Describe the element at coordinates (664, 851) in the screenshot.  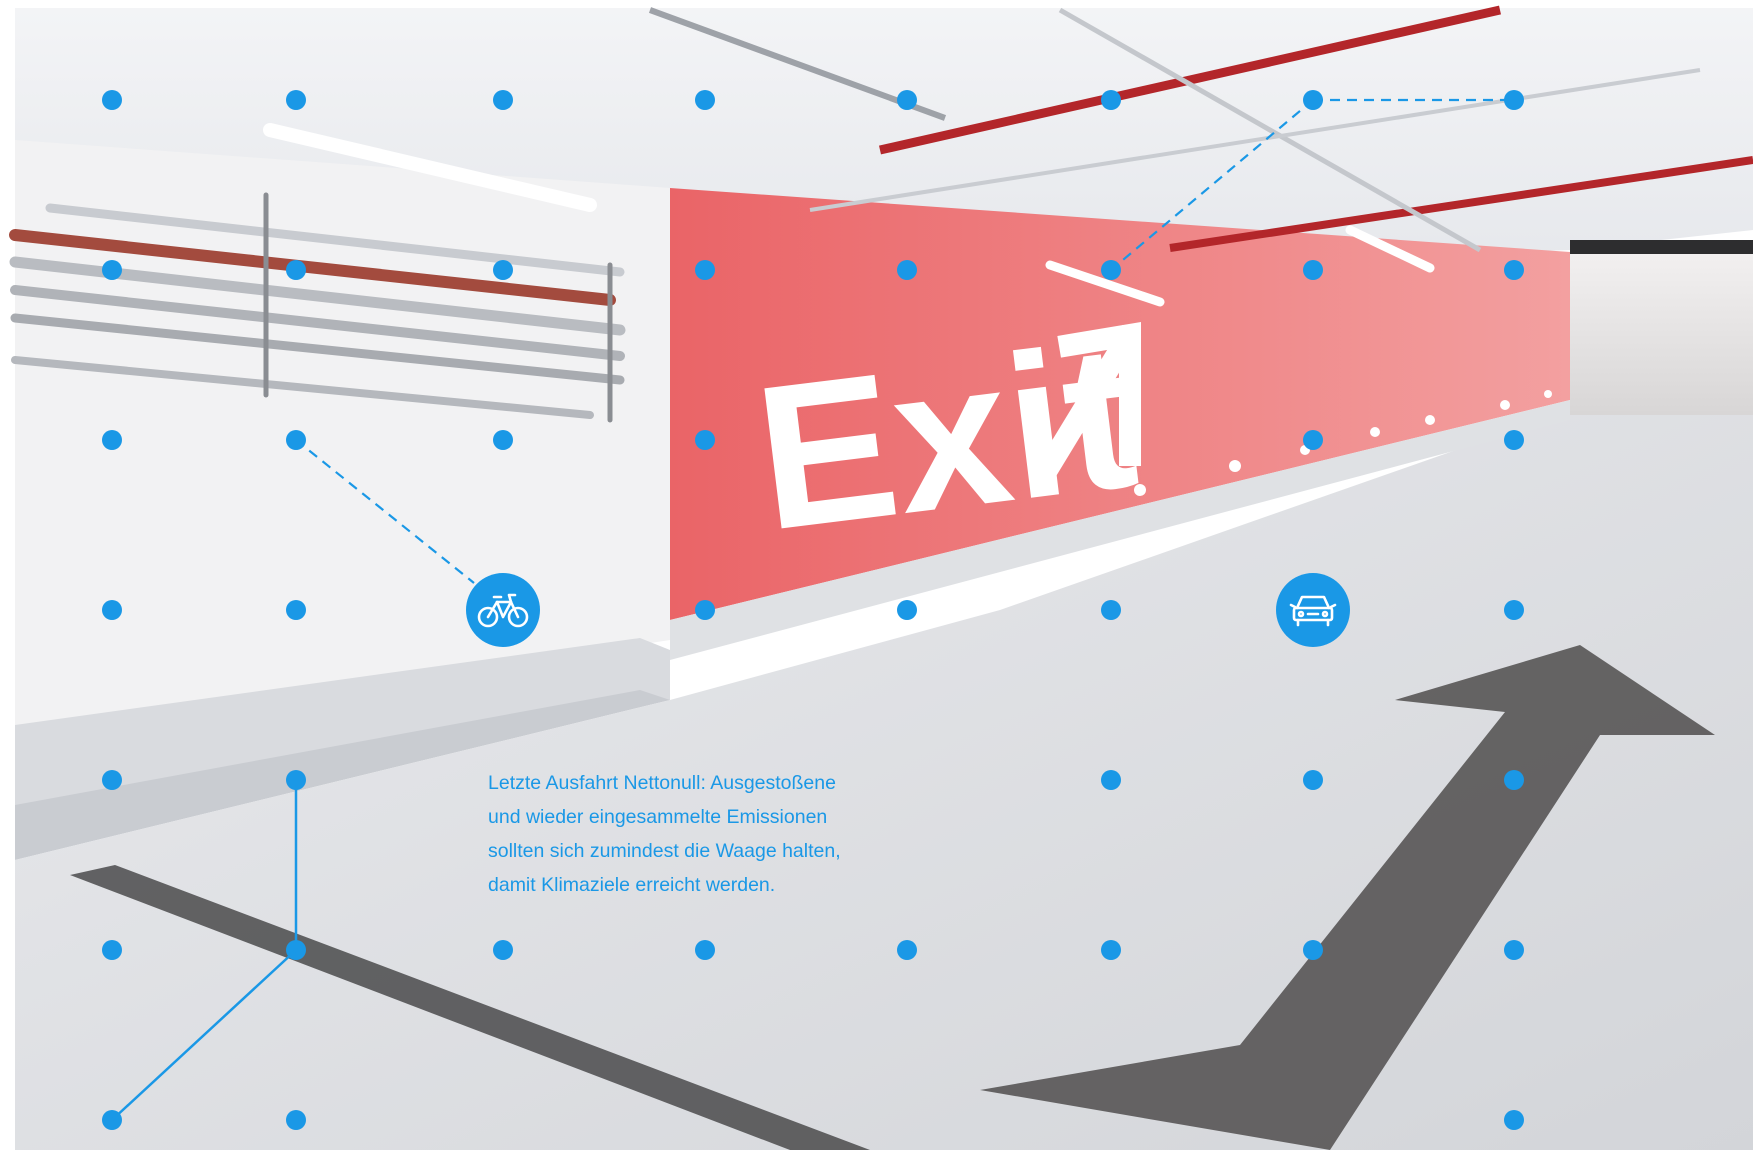
I see `caption-line-3: sollten sich zumindest die Waage halten,` at that location.